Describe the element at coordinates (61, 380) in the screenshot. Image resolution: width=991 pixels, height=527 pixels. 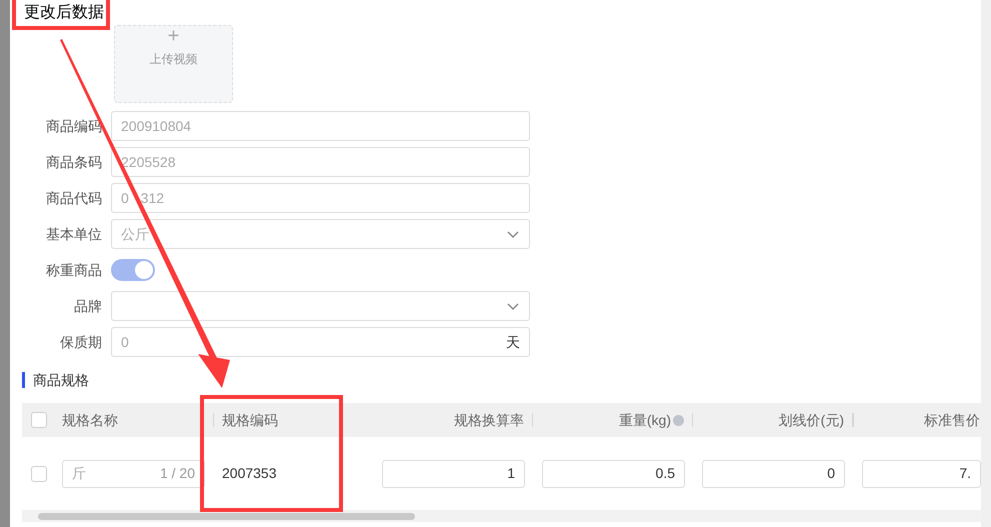
I see `section-title: 商品规格` at that location.